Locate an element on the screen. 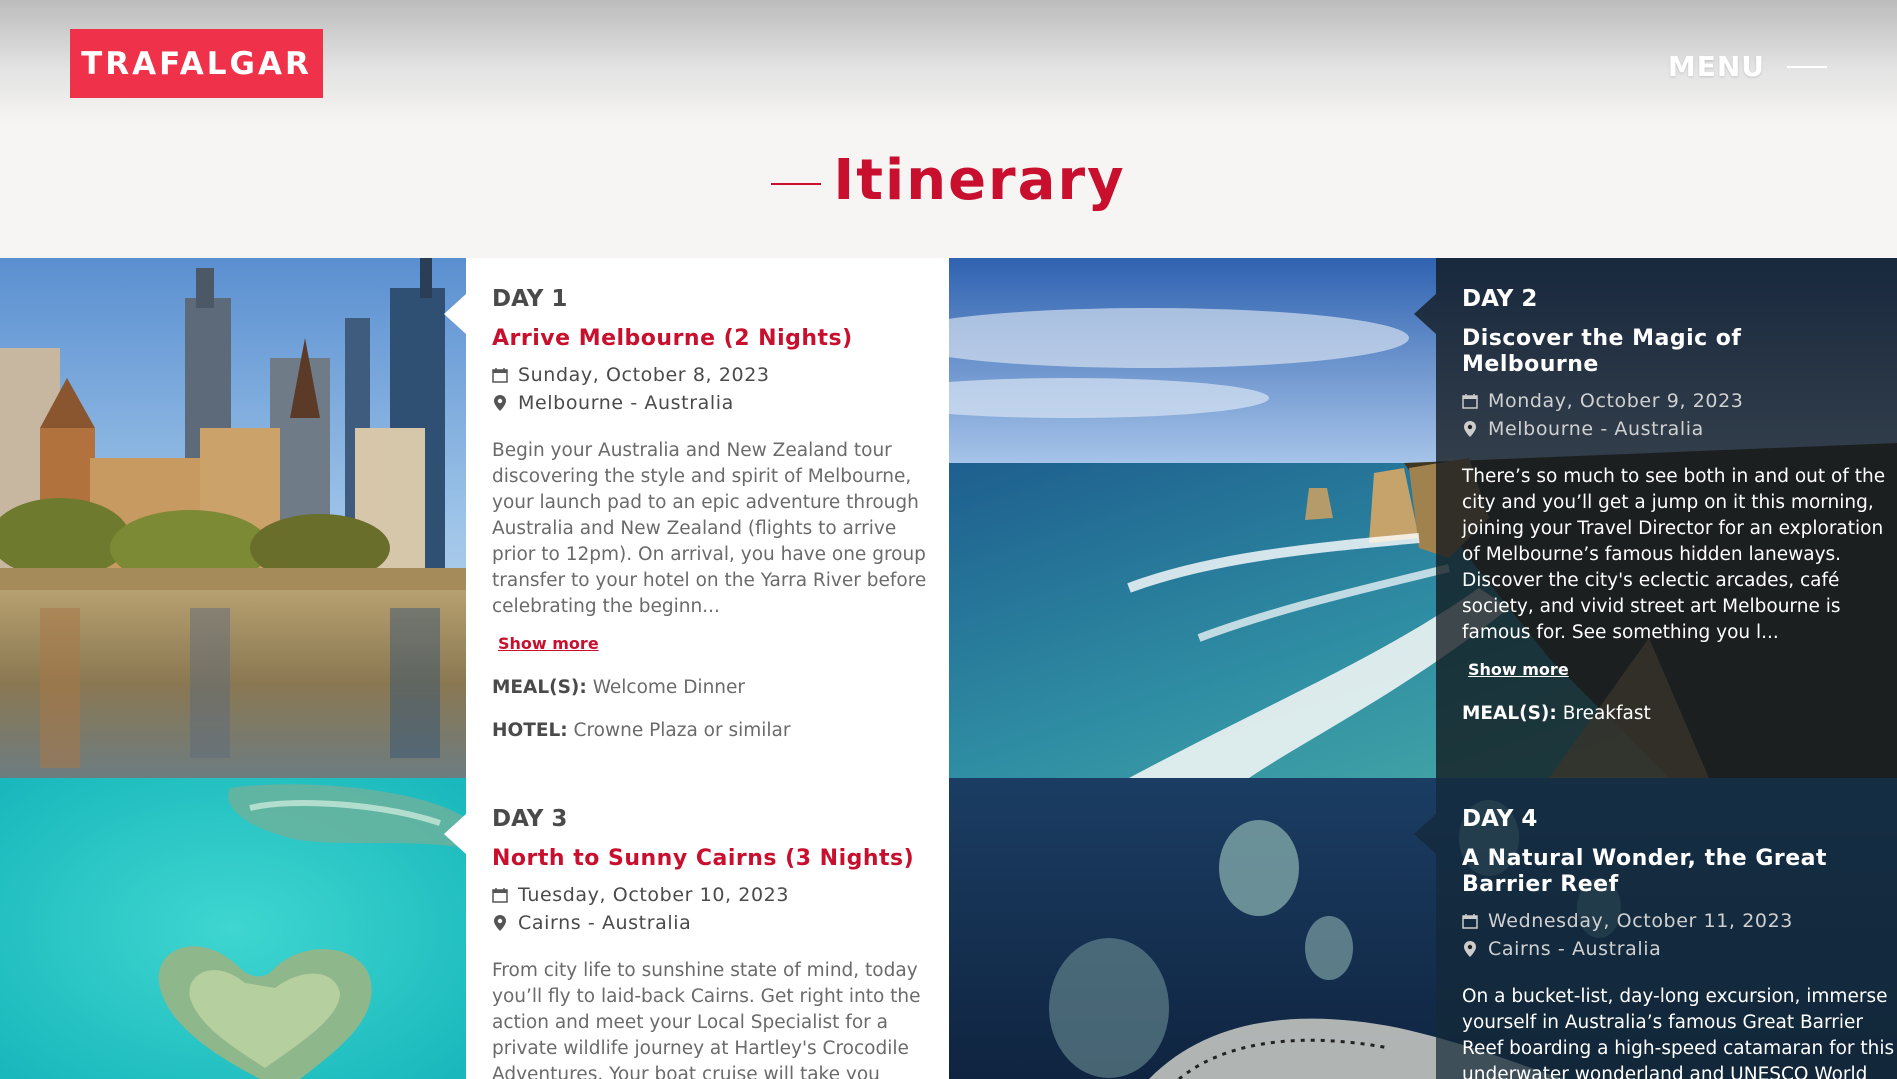  day-title: North to Sunny Cairns (3 Nights) is located at coordinates (703, 858).